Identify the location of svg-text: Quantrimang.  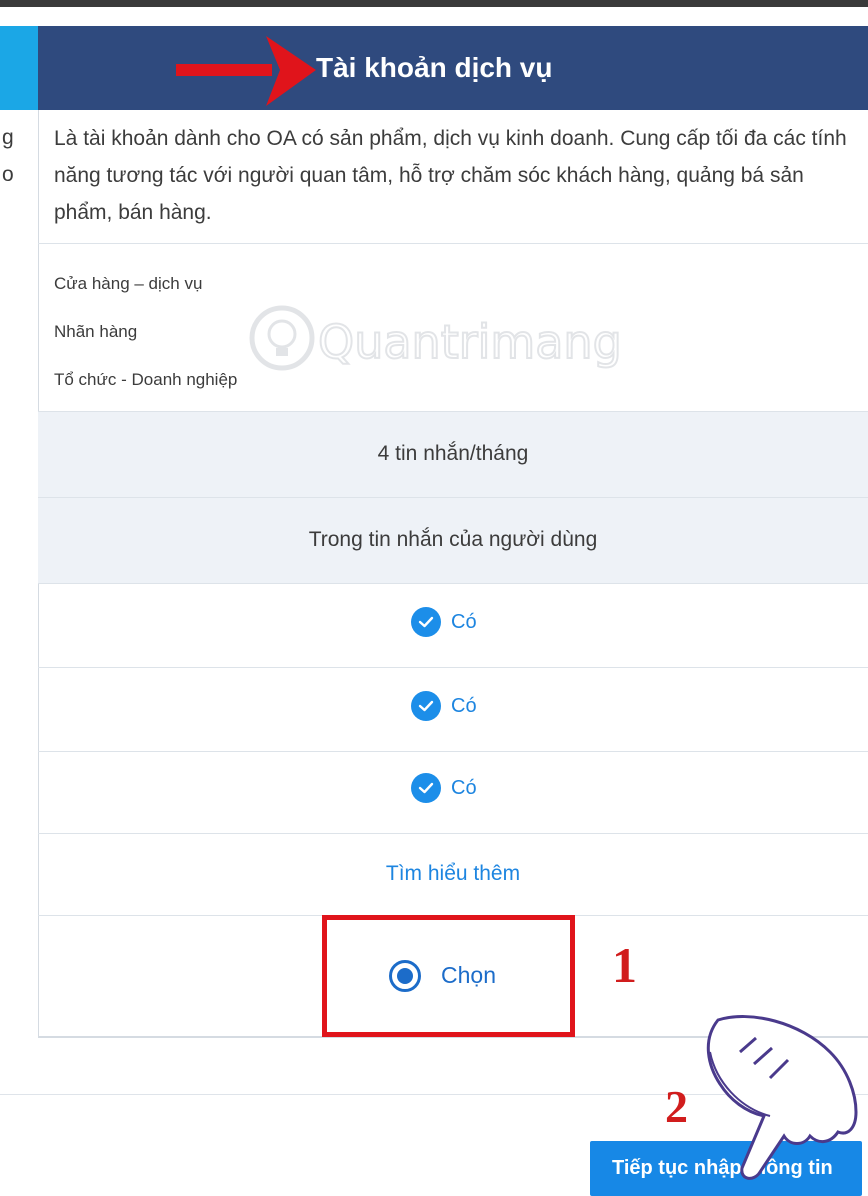
(470, 342).